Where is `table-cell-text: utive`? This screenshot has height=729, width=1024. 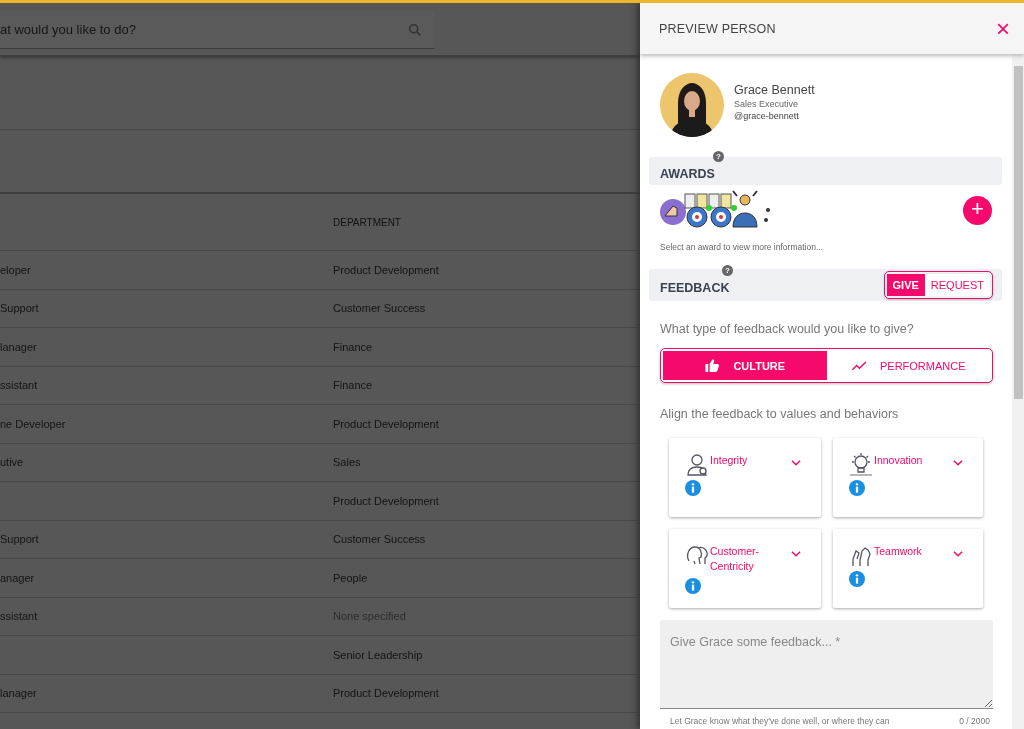 table-cell-text: utive is located at coordinates (12, 462).